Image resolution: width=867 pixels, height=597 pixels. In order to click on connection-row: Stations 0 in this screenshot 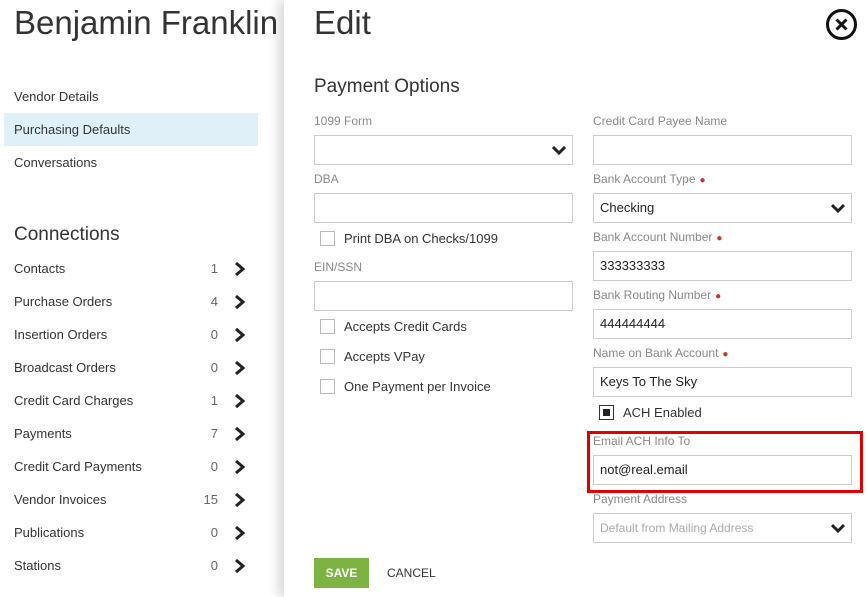, I will do `click(134, 565)`.